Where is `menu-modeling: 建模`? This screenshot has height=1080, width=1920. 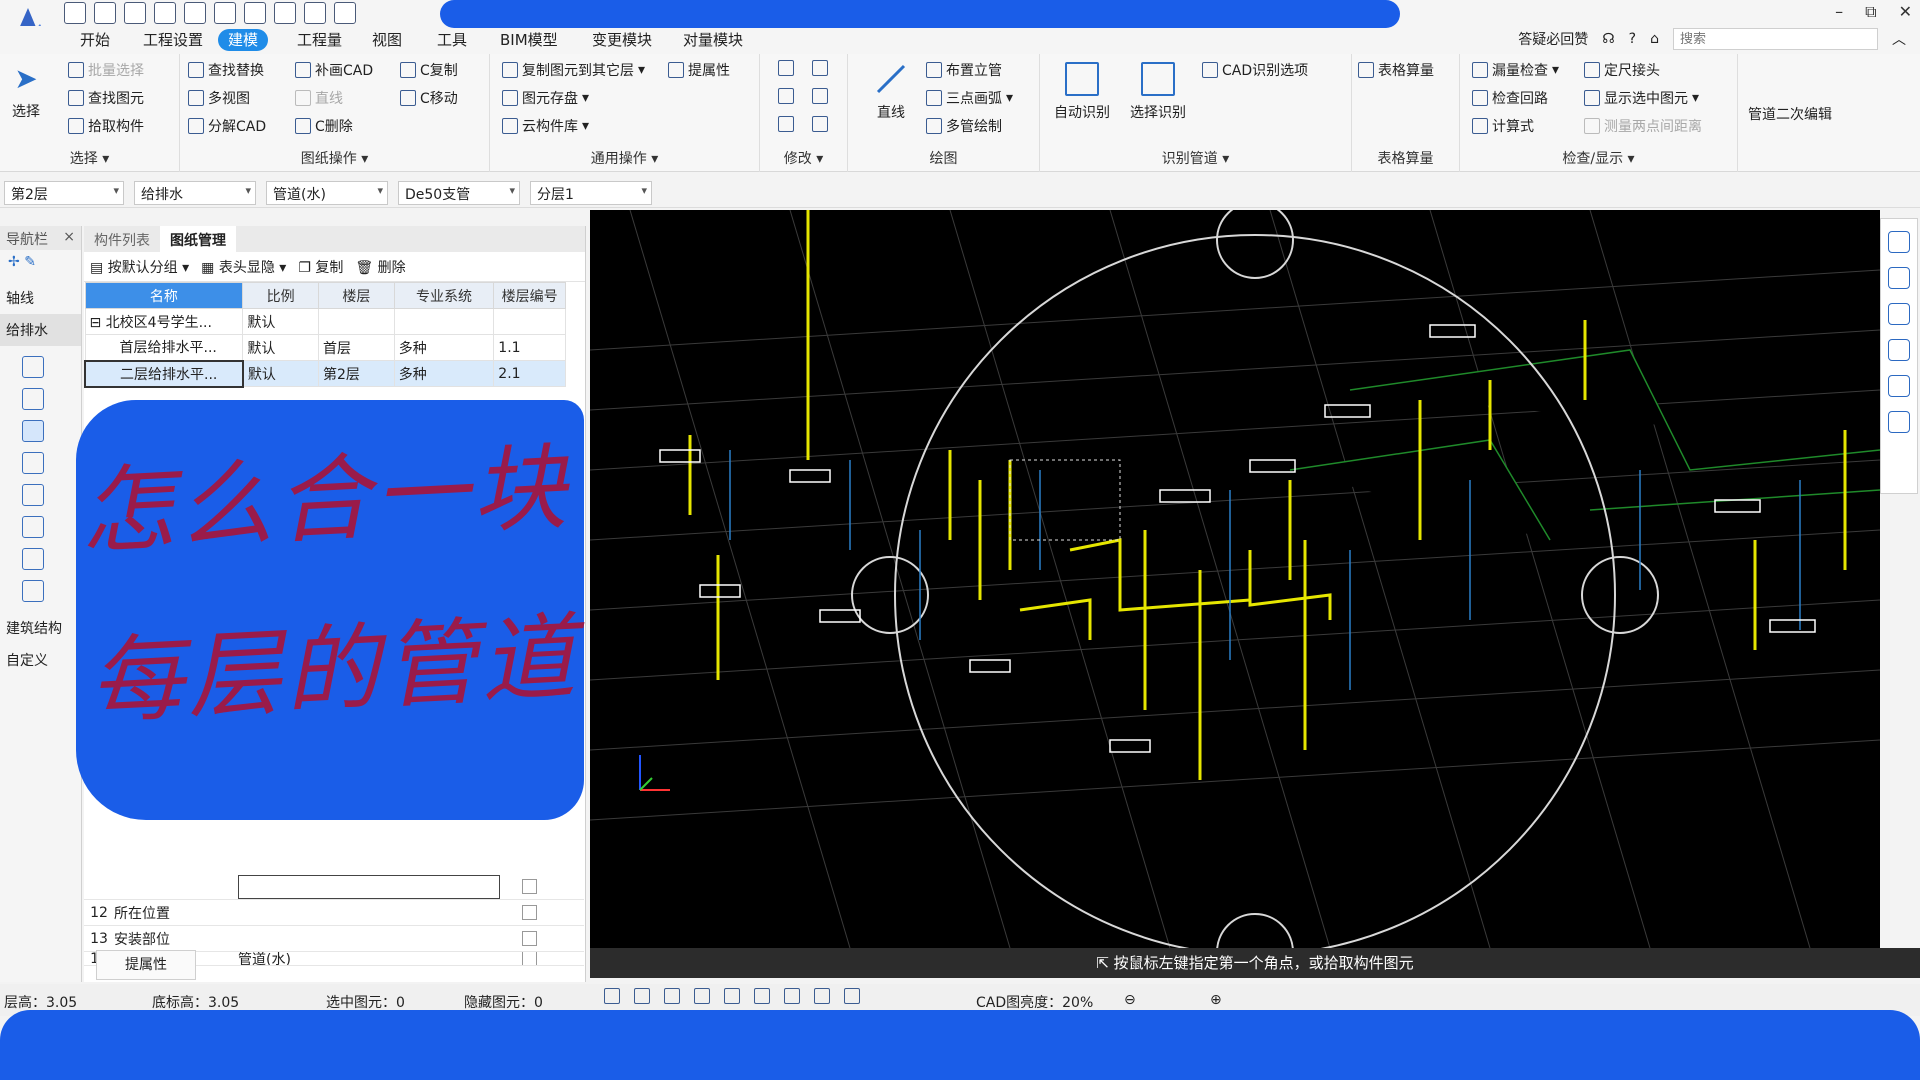
menu-modeling: 建模 is located at coordinates (243, 40).